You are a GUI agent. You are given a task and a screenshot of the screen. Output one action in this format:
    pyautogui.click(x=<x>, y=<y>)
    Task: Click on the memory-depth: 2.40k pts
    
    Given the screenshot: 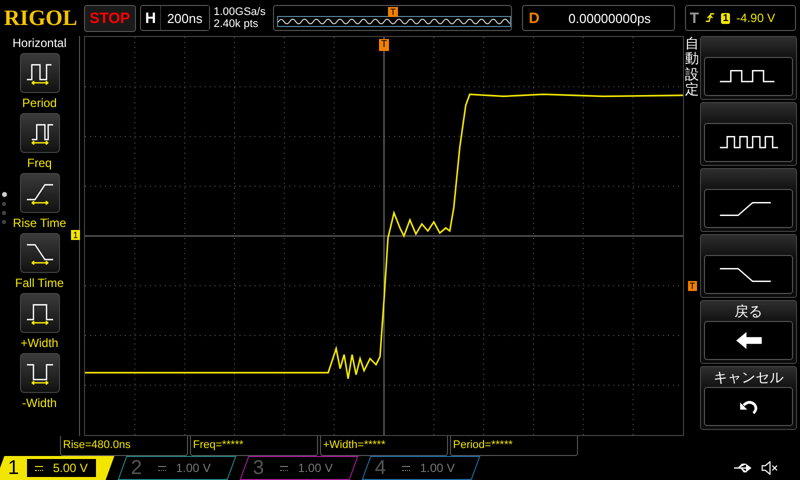 What is the action you would take?
    pyautogui.click(x=237, y=24)
    